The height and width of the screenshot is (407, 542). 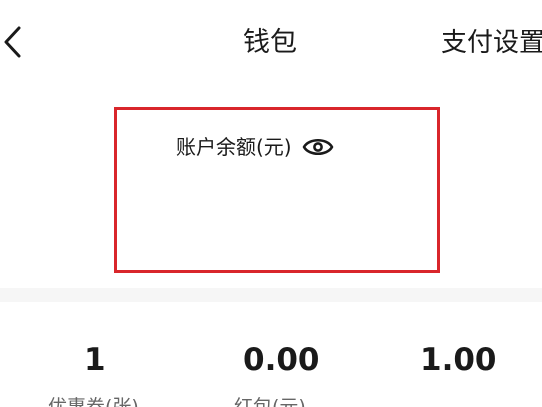 I want to click on eye-icon, so click(x=317, y=147).